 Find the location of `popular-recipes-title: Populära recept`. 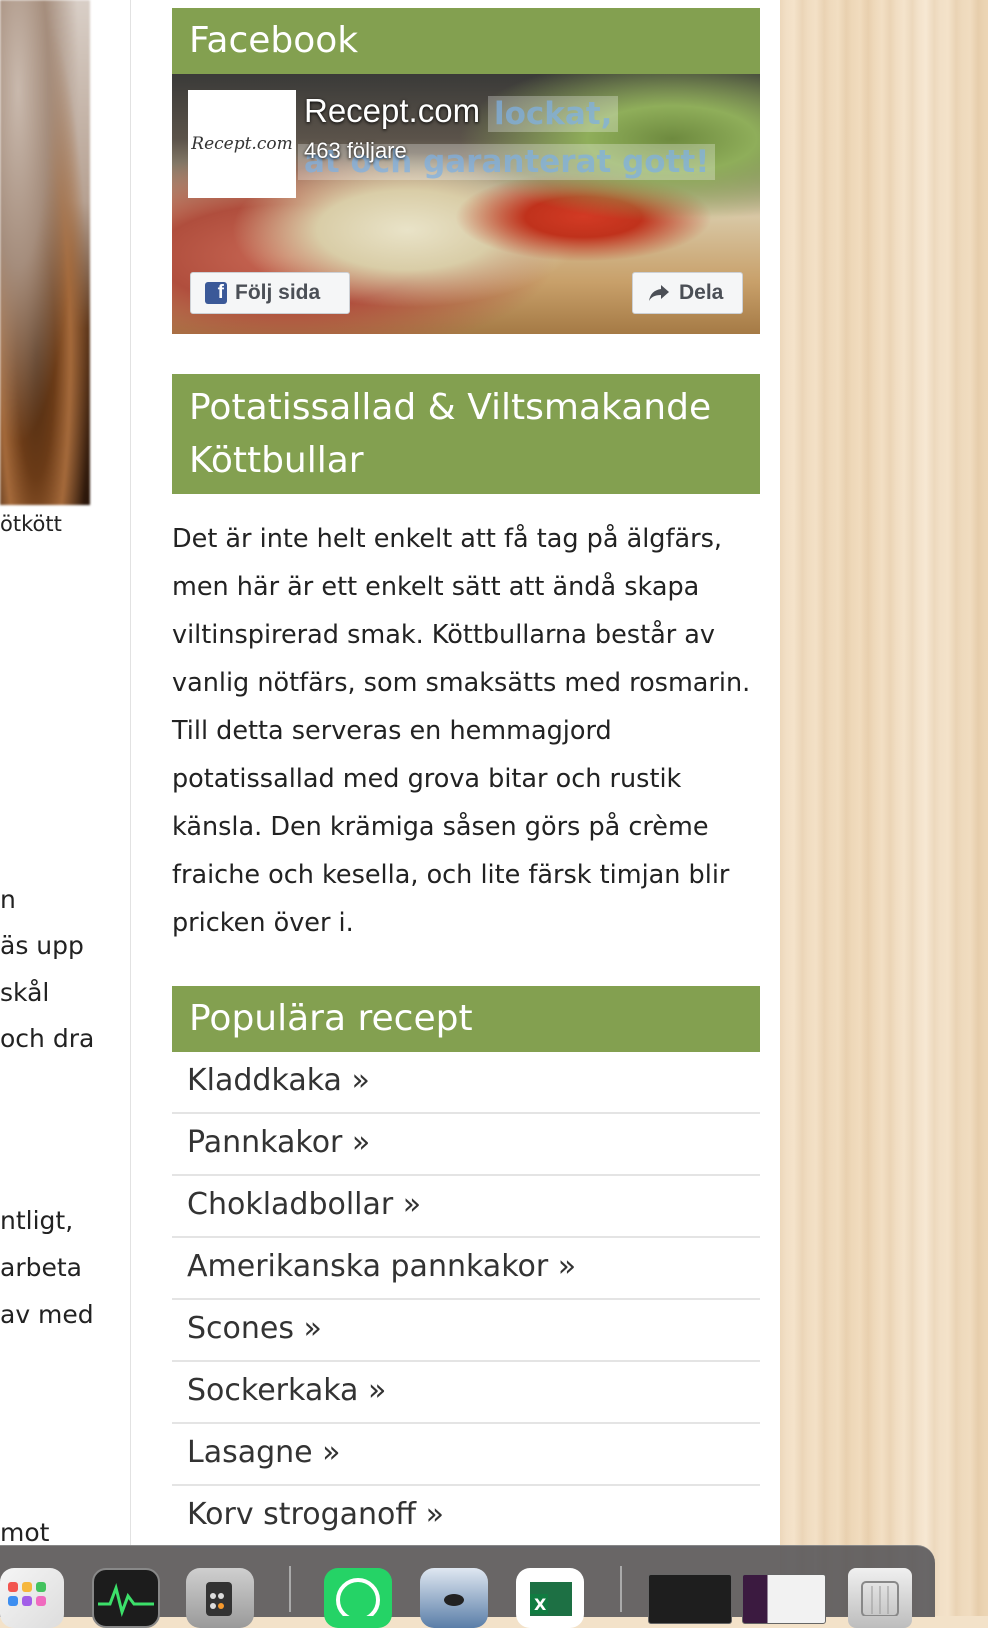

popular-recipes-title: Populära recept is located at coordinates (466, 1019).